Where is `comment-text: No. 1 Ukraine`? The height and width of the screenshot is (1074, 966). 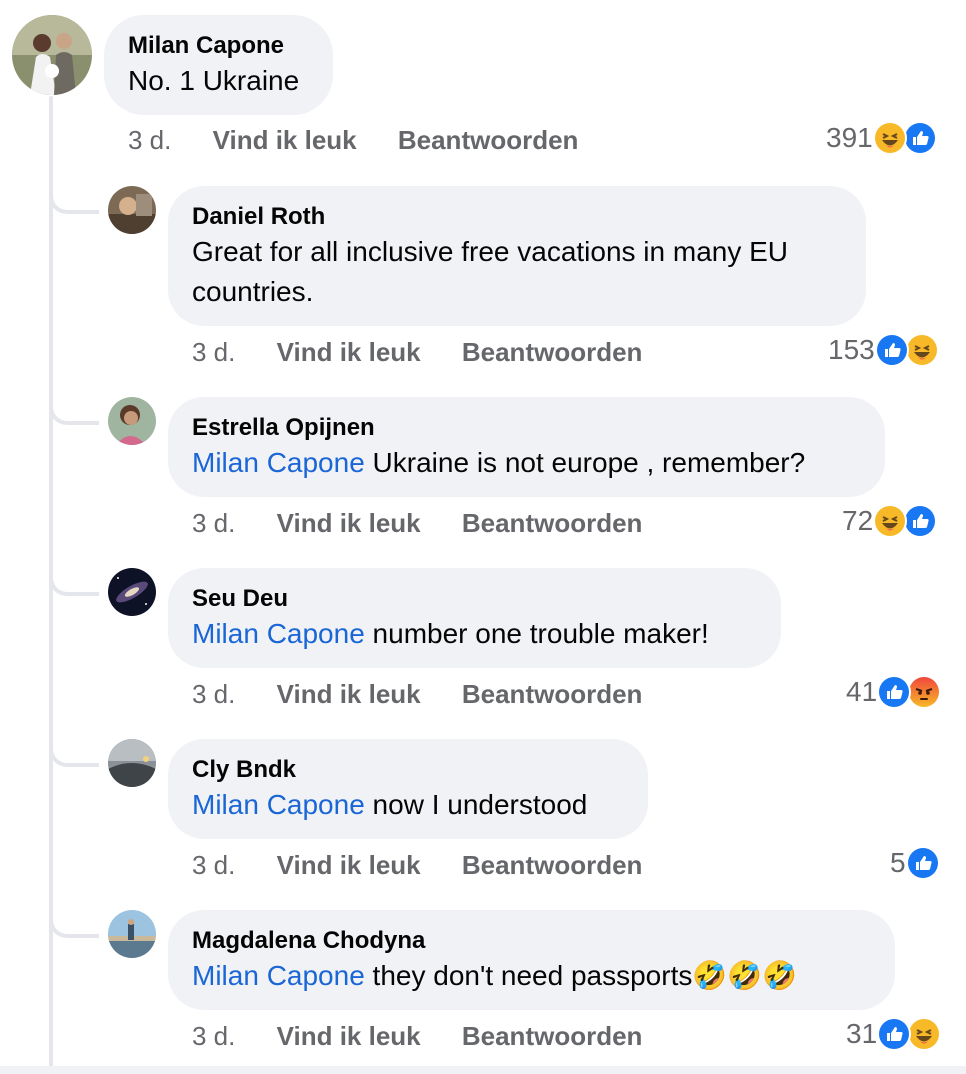
comment-text: No. 1 Ukraine is located at coordinates (214, 80).